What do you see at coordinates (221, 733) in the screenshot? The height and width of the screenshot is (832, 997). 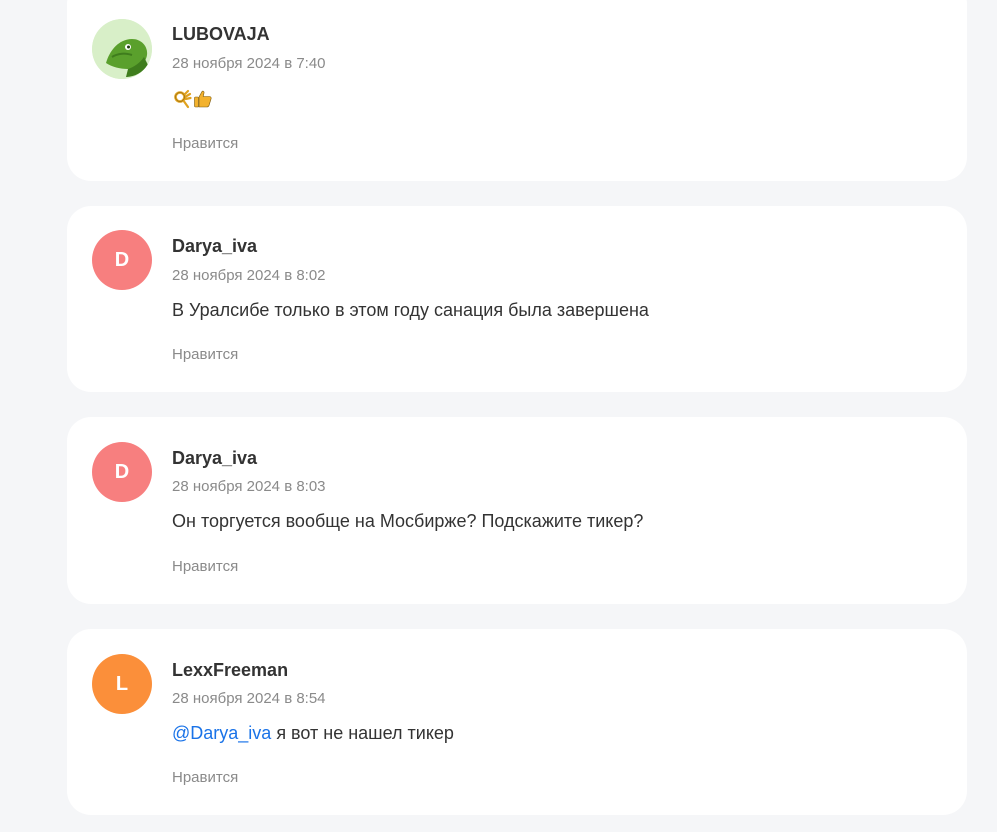 I see `user-mention-link: @Darya_iva` at bounding box center [221, 733].